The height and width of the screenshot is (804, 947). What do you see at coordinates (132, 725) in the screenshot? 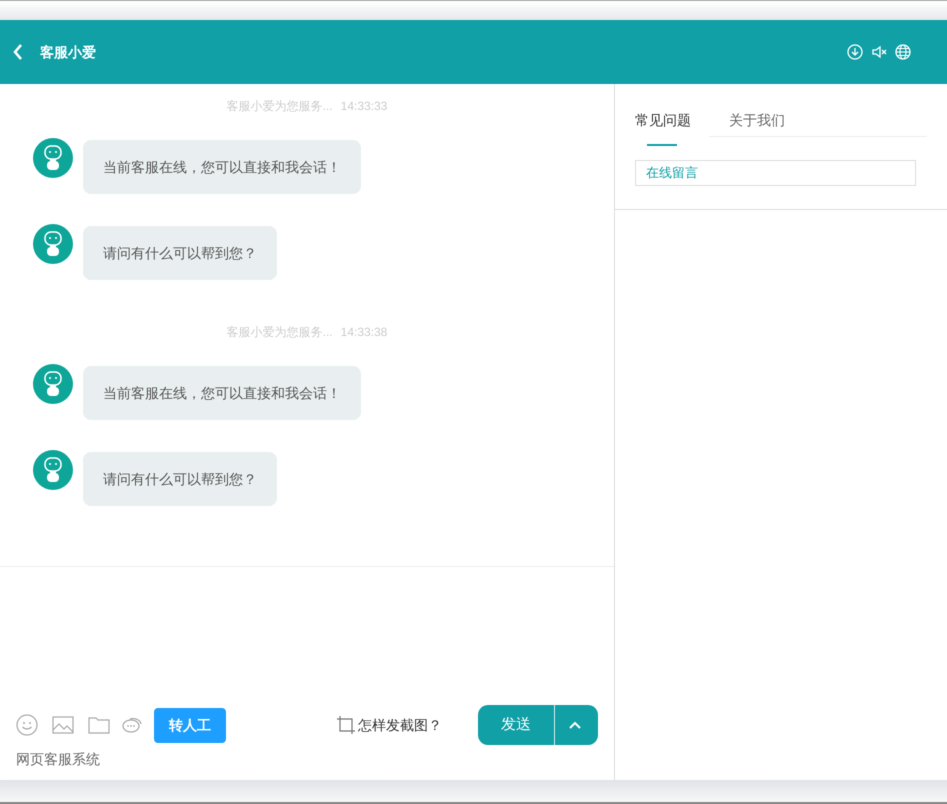
I see `chat-bubbles-icon` at bounding box center [132, 725].